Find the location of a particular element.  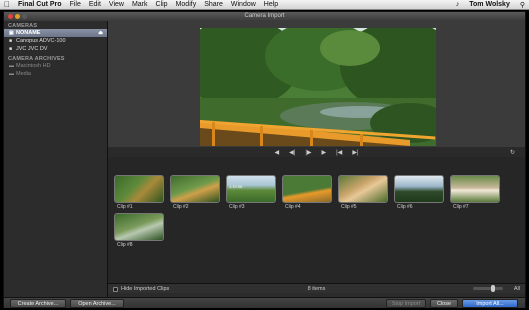

sidebar-item-label: Macintosh HD is located at coordinates (33, 66).